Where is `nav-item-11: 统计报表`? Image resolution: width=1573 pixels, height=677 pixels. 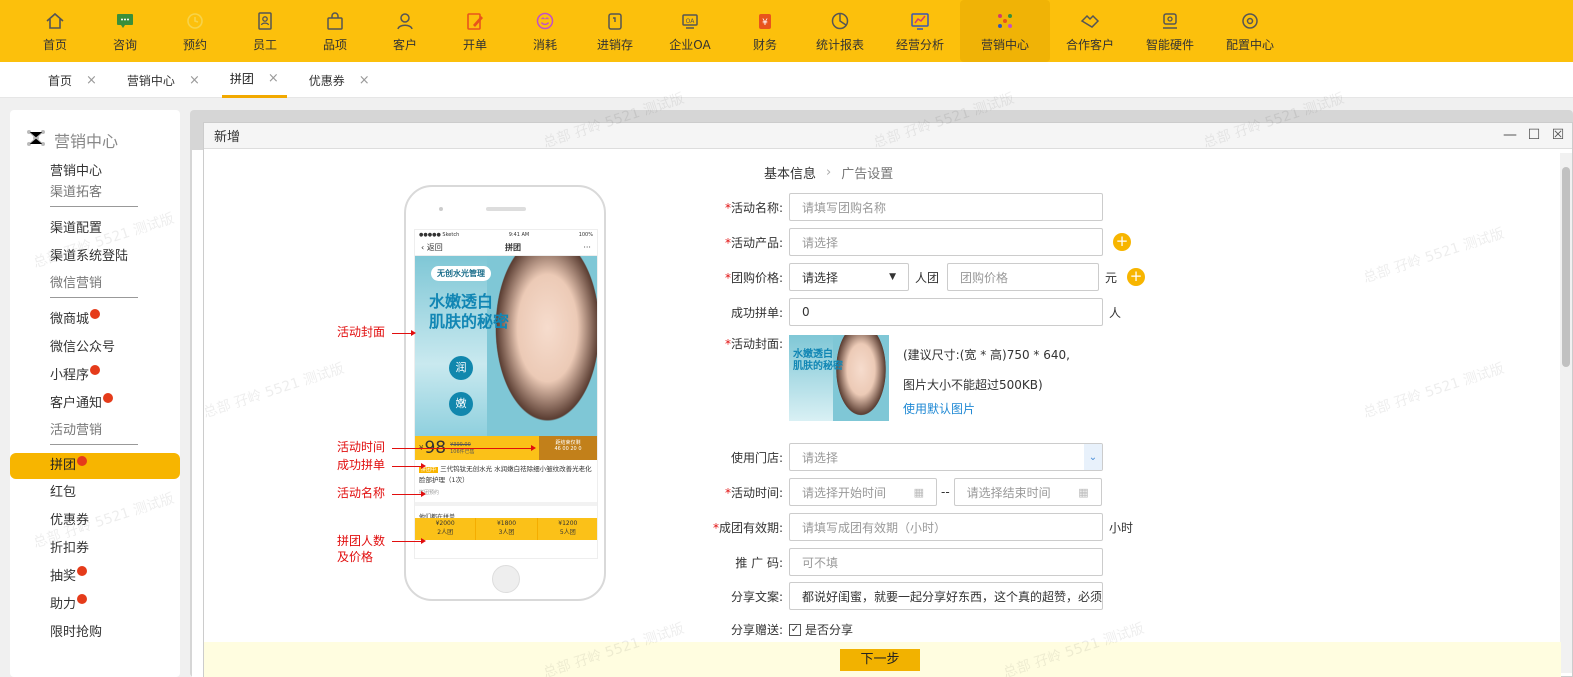
nav-item-11: 统计报表 is located at coordinates (840, 31).